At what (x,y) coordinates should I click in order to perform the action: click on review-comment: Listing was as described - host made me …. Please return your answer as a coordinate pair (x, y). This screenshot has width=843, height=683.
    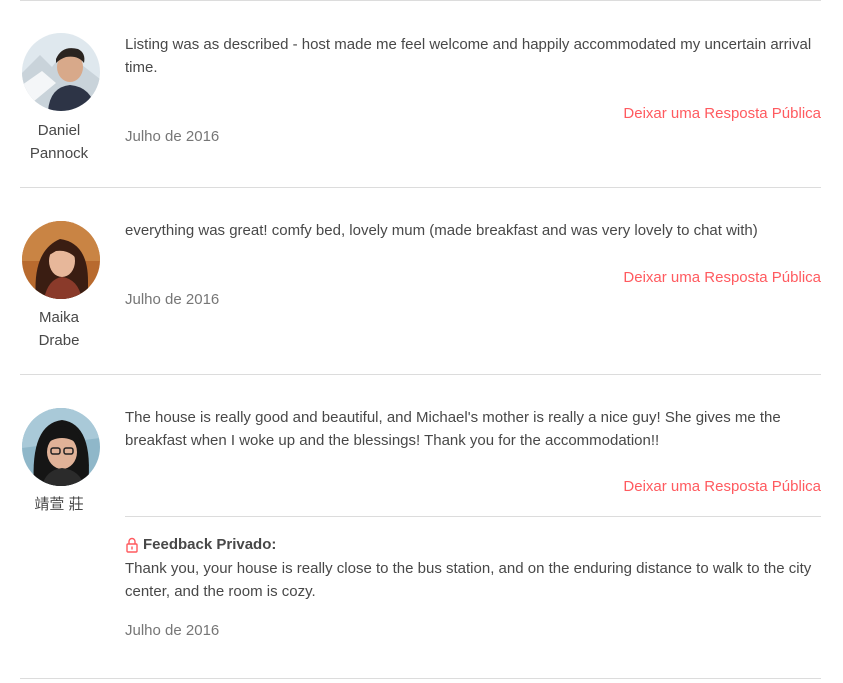
    Looking at the image, I should click on (468, 56).